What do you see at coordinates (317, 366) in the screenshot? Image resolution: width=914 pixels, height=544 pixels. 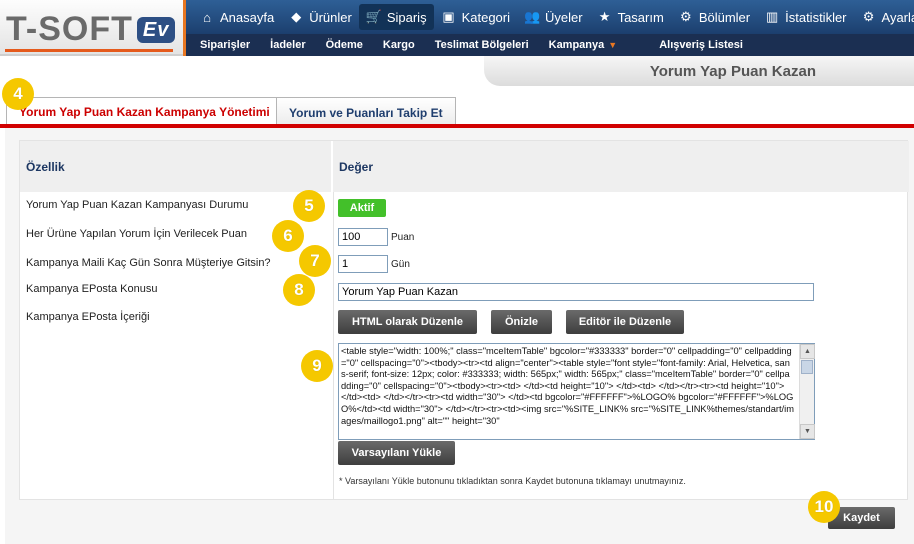 I see `callout-badge: 9` at bounding box center [317, 366].